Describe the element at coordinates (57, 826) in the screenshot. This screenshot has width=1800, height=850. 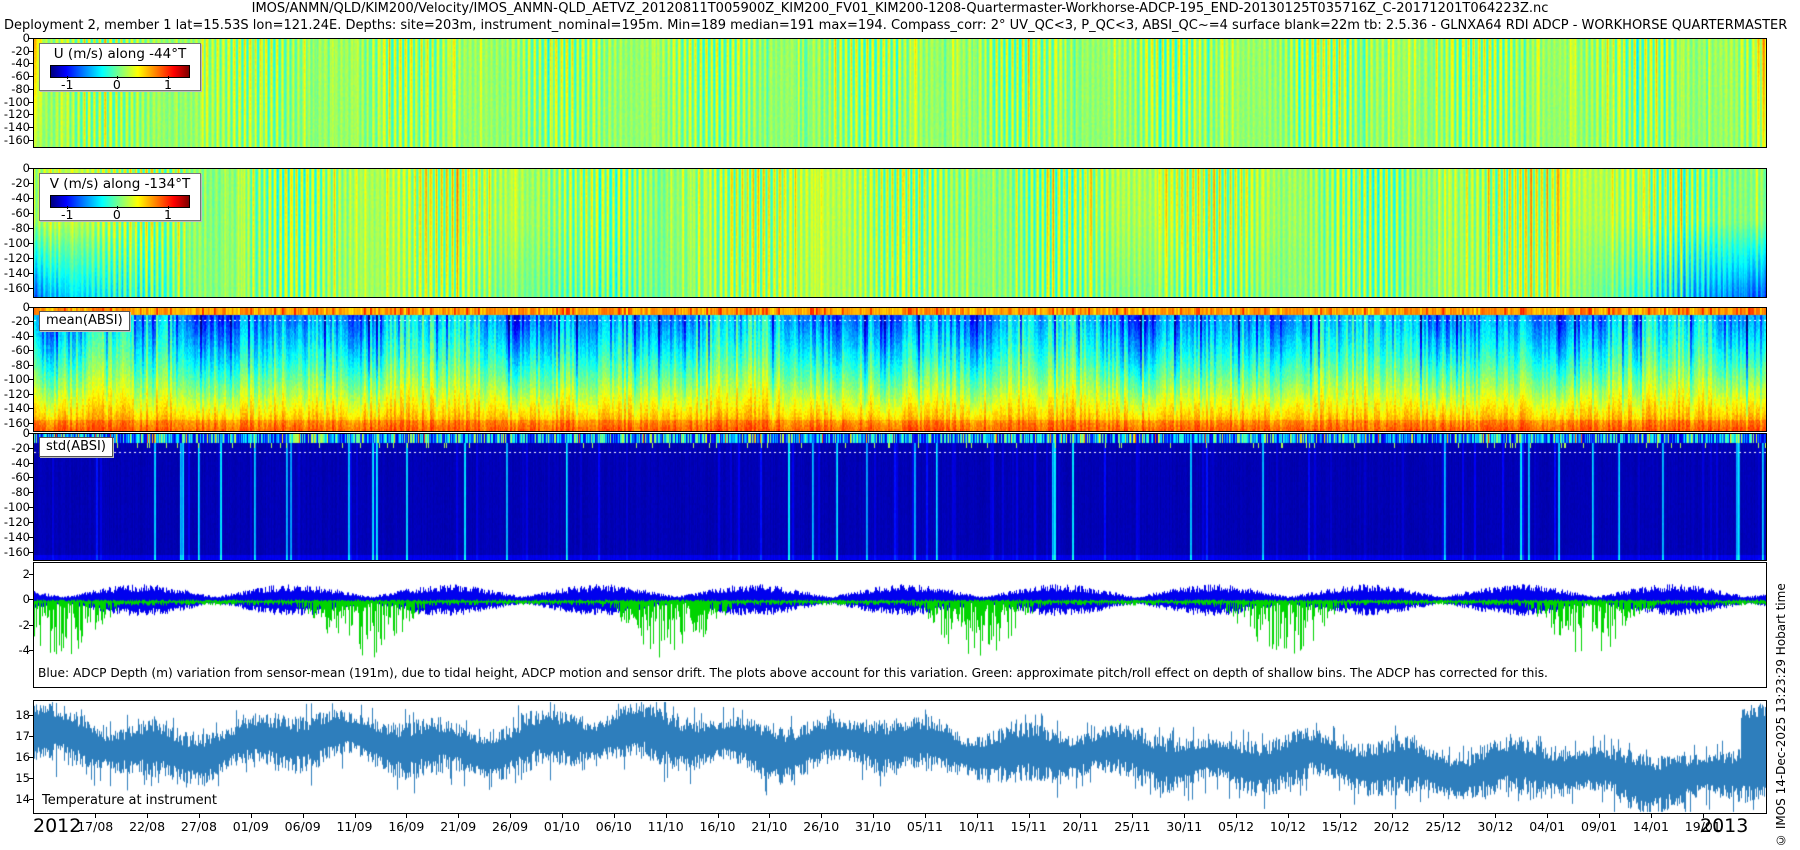
I see `xaxis-year-start: 2012` at that location.